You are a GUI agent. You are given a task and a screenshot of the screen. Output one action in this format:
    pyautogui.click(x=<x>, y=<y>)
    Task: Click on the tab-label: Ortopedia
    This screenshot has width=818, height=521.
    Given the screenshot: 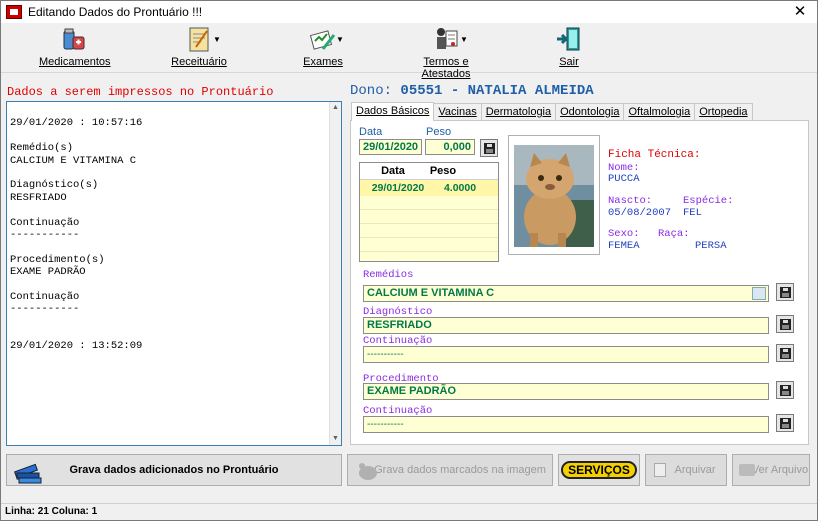 What is the action you would take?
    pyautogui.click(x=723, y=112)
    